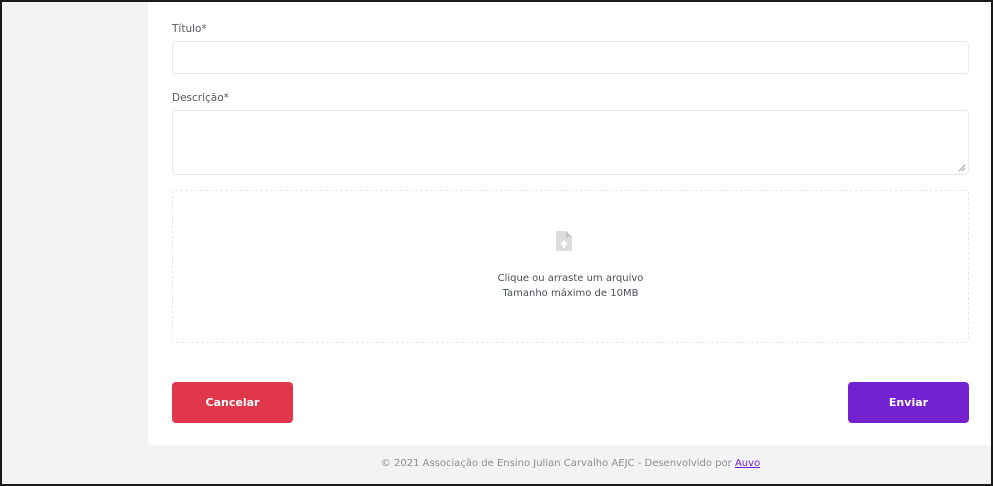 Image resolution: width=993 pixels, height=486 pixels. I want to click on title-label: Título*, so click(189, 29).